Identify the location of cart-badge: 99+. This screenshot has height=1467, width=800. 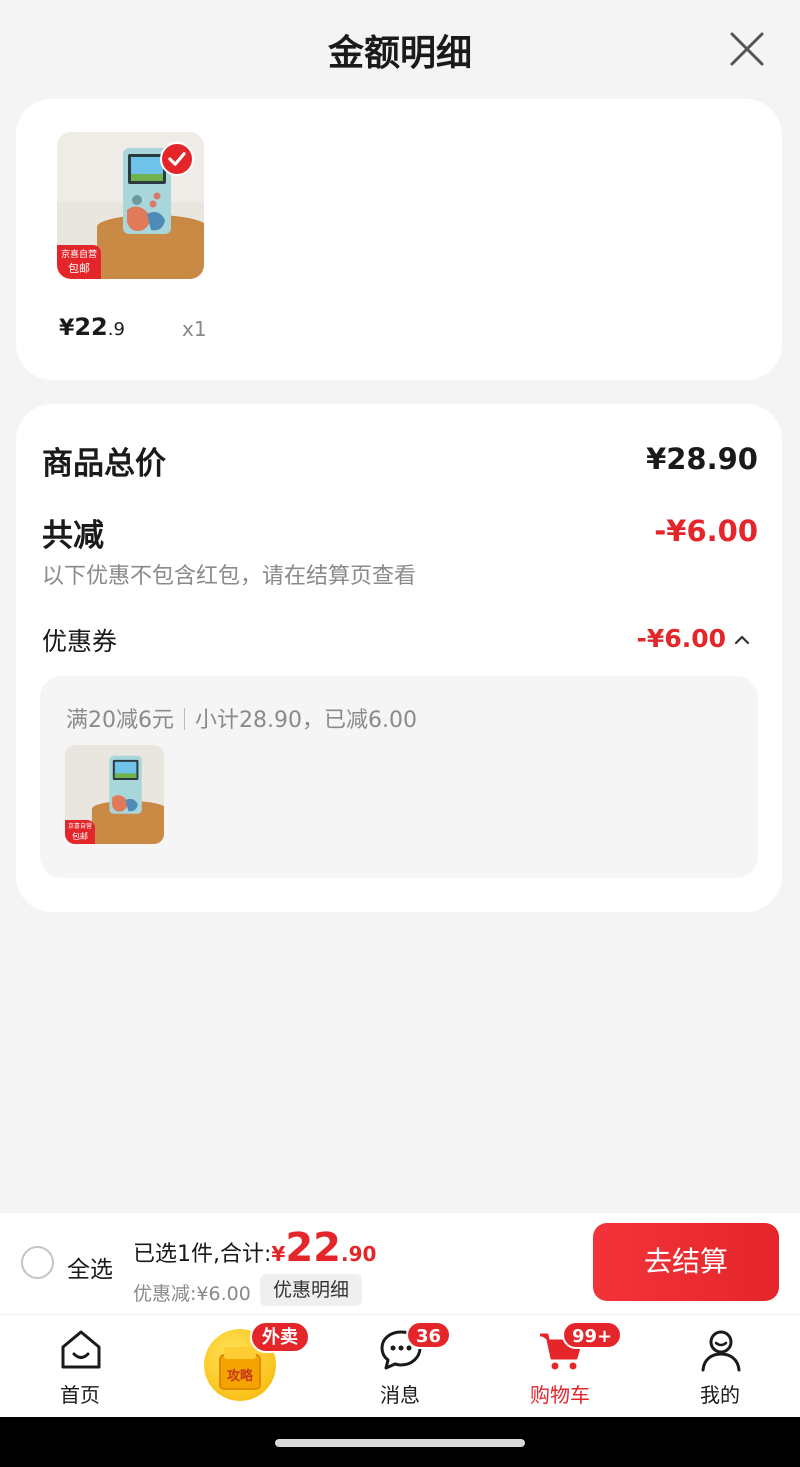
(592, 1335).